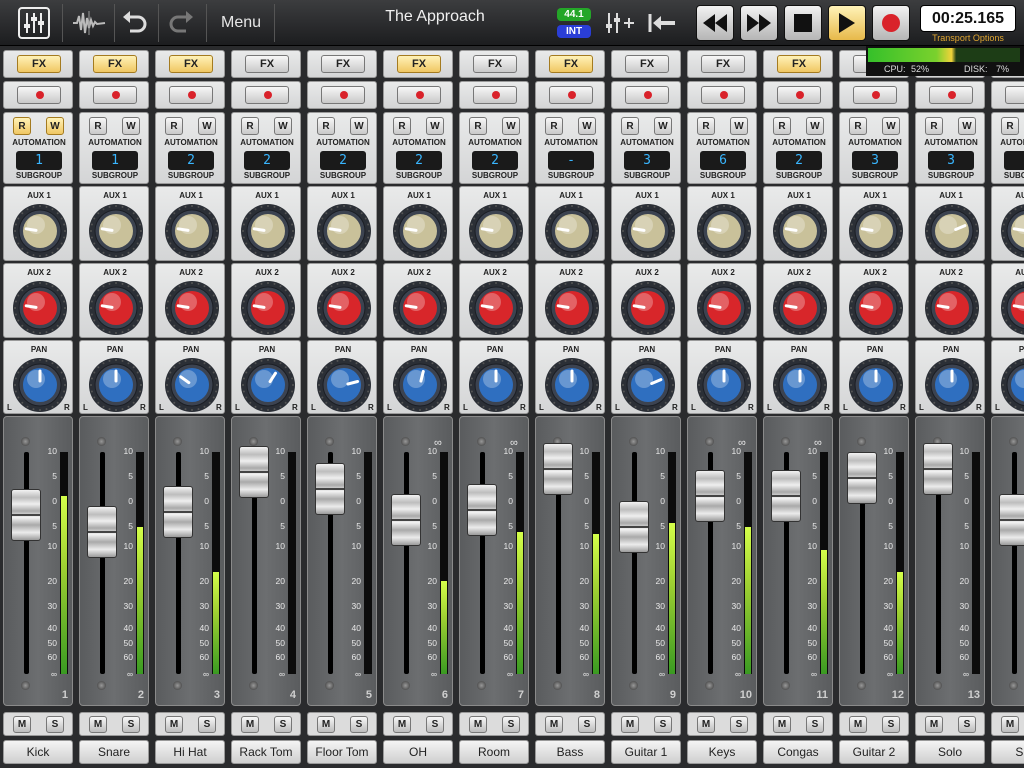 The width and height of the screenshot is (1024, 768). What do you see at coordinates (620, 23) in the screenshot?
I see `add-track-icon` at bounding box center [620, 23].